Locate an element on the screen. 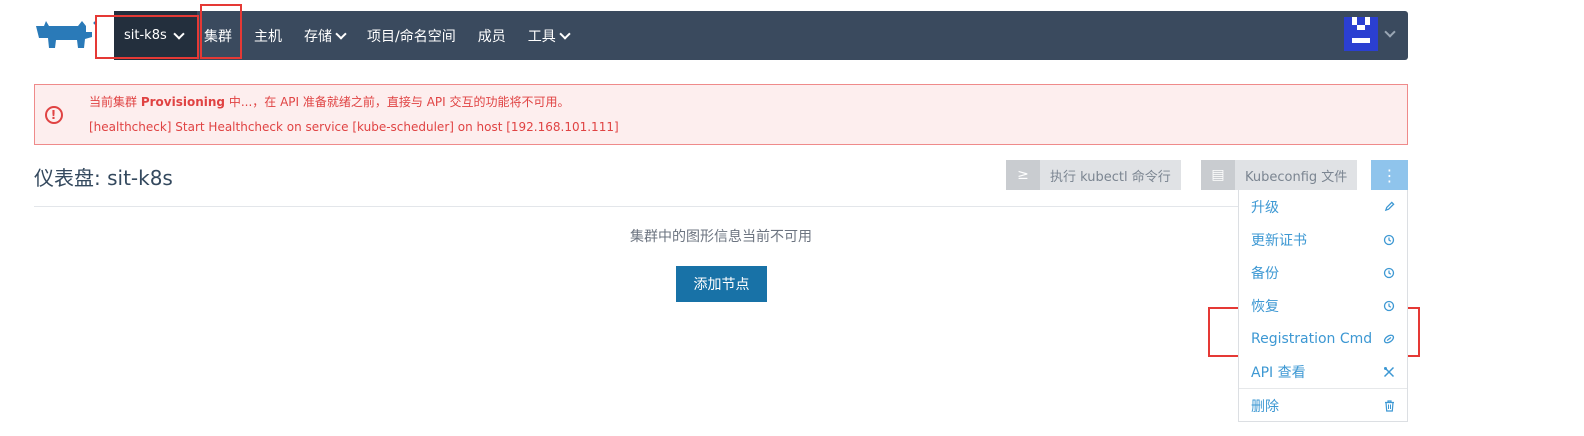 This screenshot has height=436, width=1584. tools-icon is located at coordinates (1389, 372).